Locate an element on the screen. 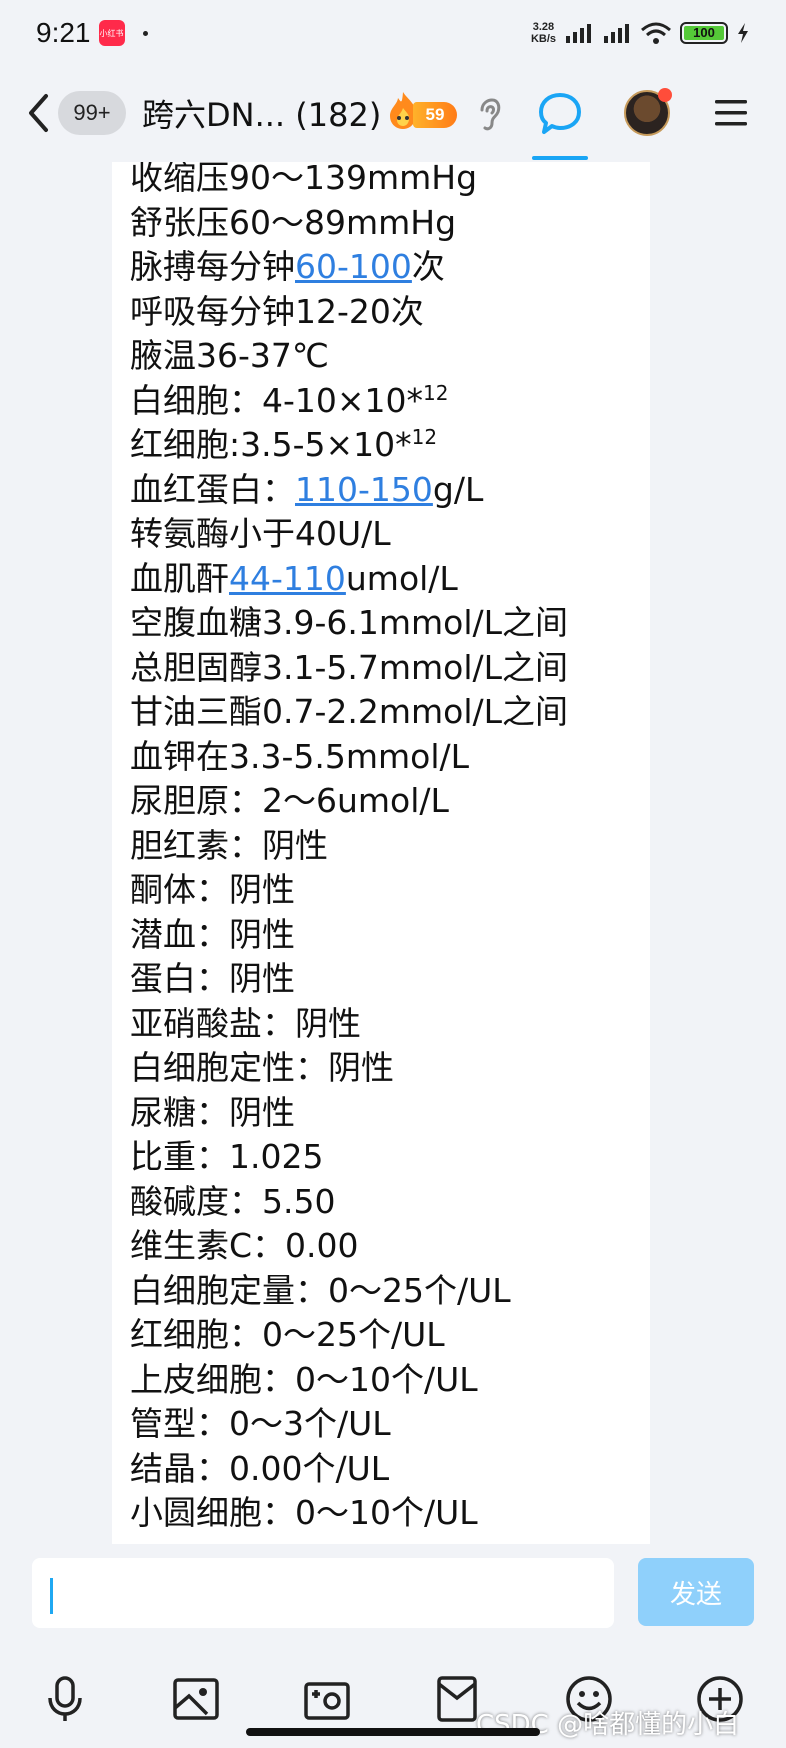  message-line: 血钾在3.3-5.5mmol/L is located at coordinates (349, 757).